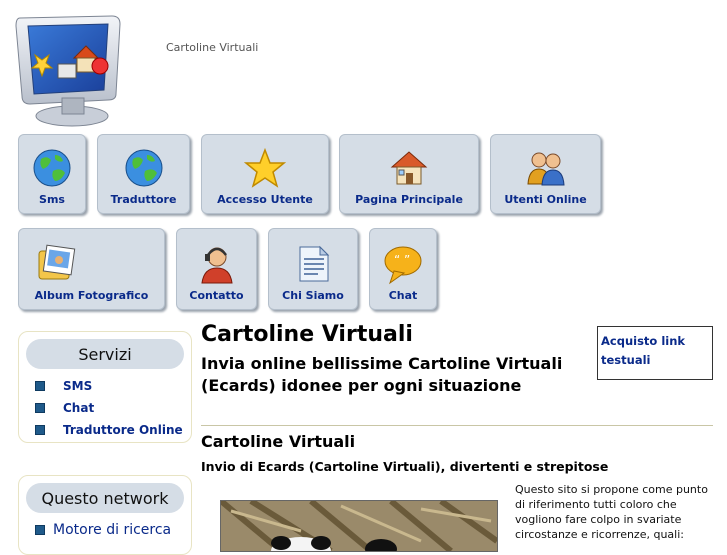 The height and width of the screenshot is (555, 727). Describe the element at coordinates (68, 71) in the screenshot. I see `monitor-logo-icon` at that location.